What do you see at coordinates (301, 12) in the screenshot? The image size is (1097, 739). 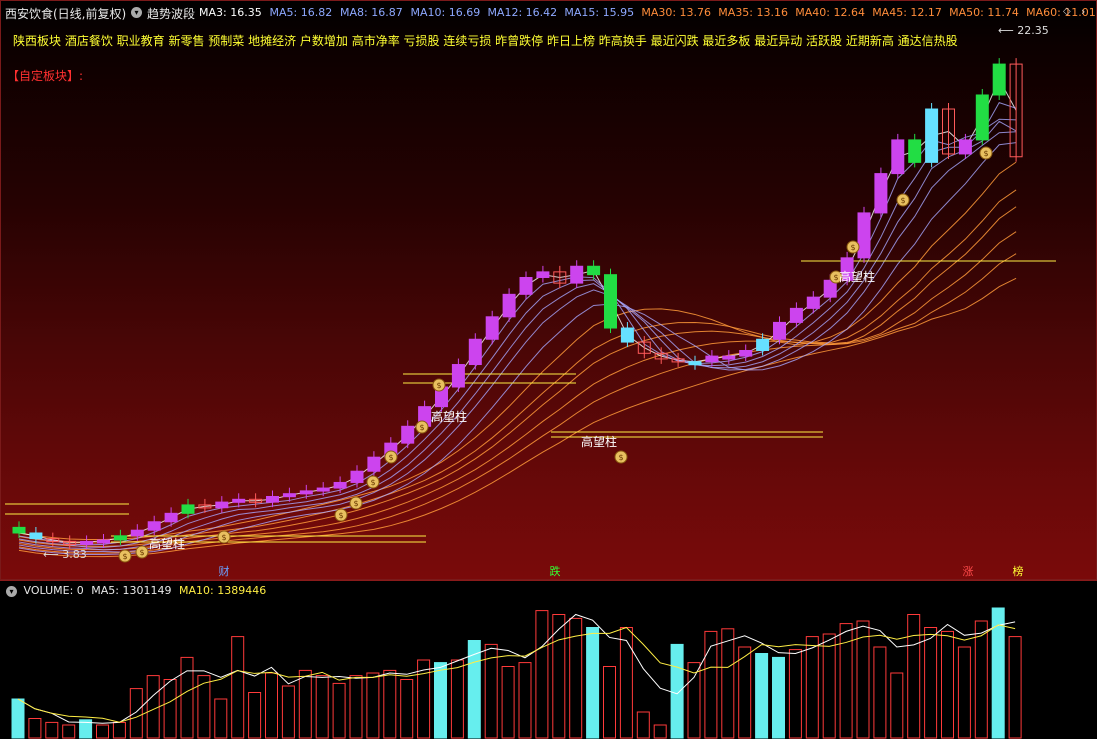 I see `ma-label-1: MA5: 16.82` at bounding box center [301, 12].